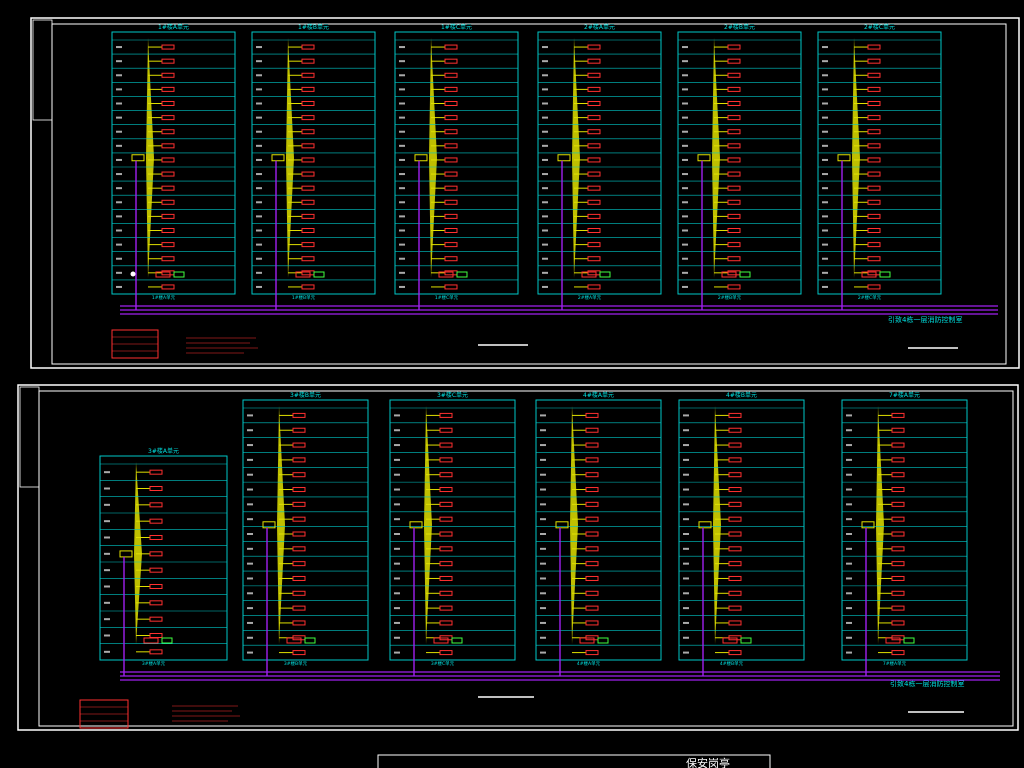  What do you see at coordinates (119, 159) in the screenshot?
I see `top-sheet-1-floor-tag` at bounding box center [119, 159].